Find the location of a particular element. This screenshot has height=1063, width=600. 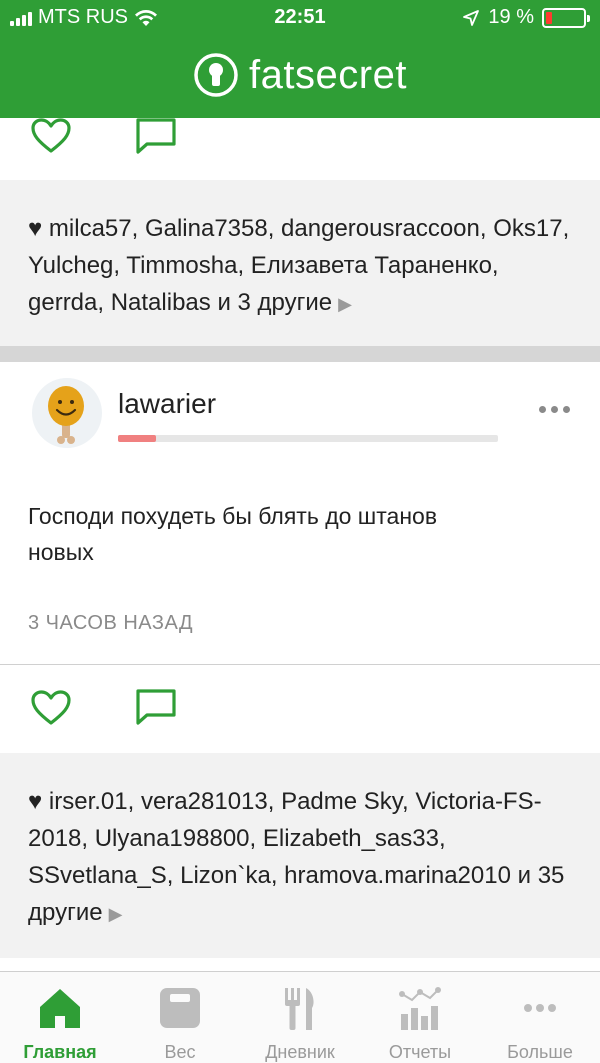

avatar is located at coordinates (67, 413).